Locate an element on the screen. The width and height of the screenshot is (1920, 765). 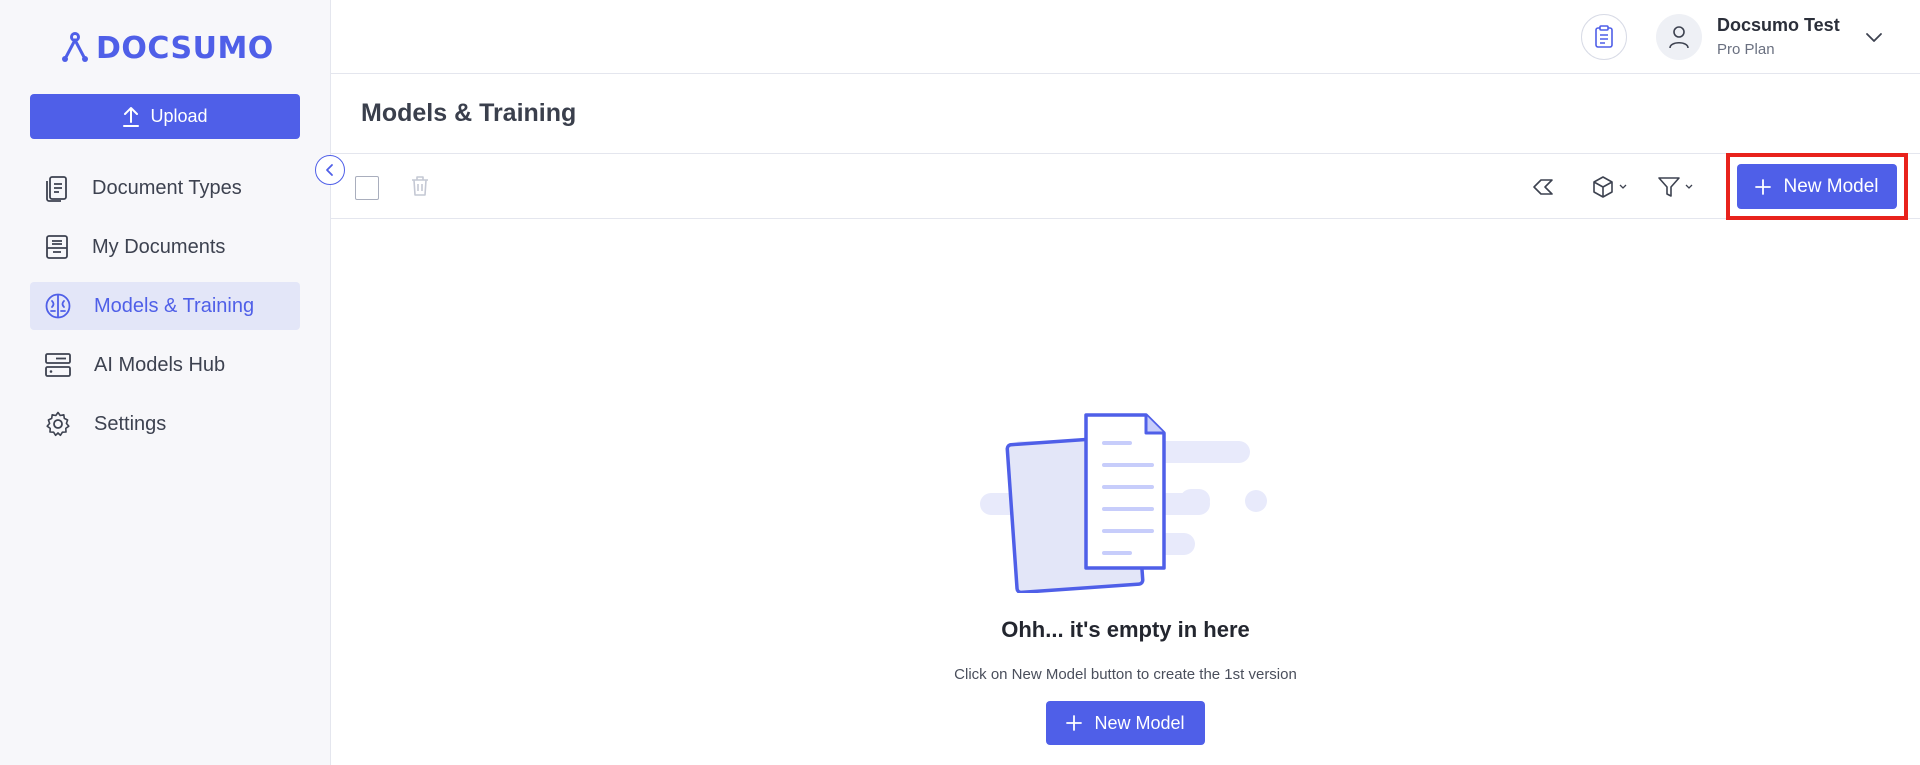
my-documents-icon is located at coordinates (57, 247).